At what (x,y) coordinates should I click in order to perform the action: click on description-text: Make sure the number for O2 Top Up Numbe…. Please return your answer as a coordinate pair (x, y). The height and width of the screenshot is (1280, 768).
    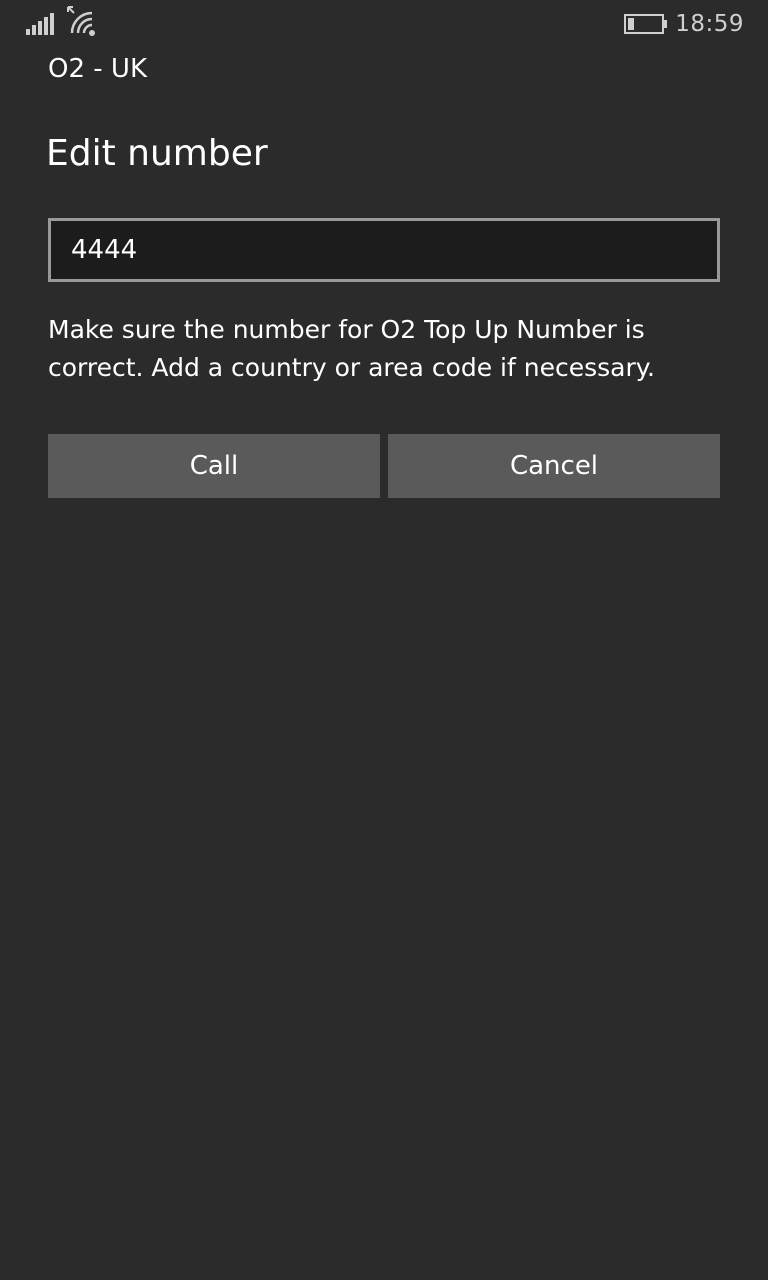
    Looking at the image, I should click on (351, 348).